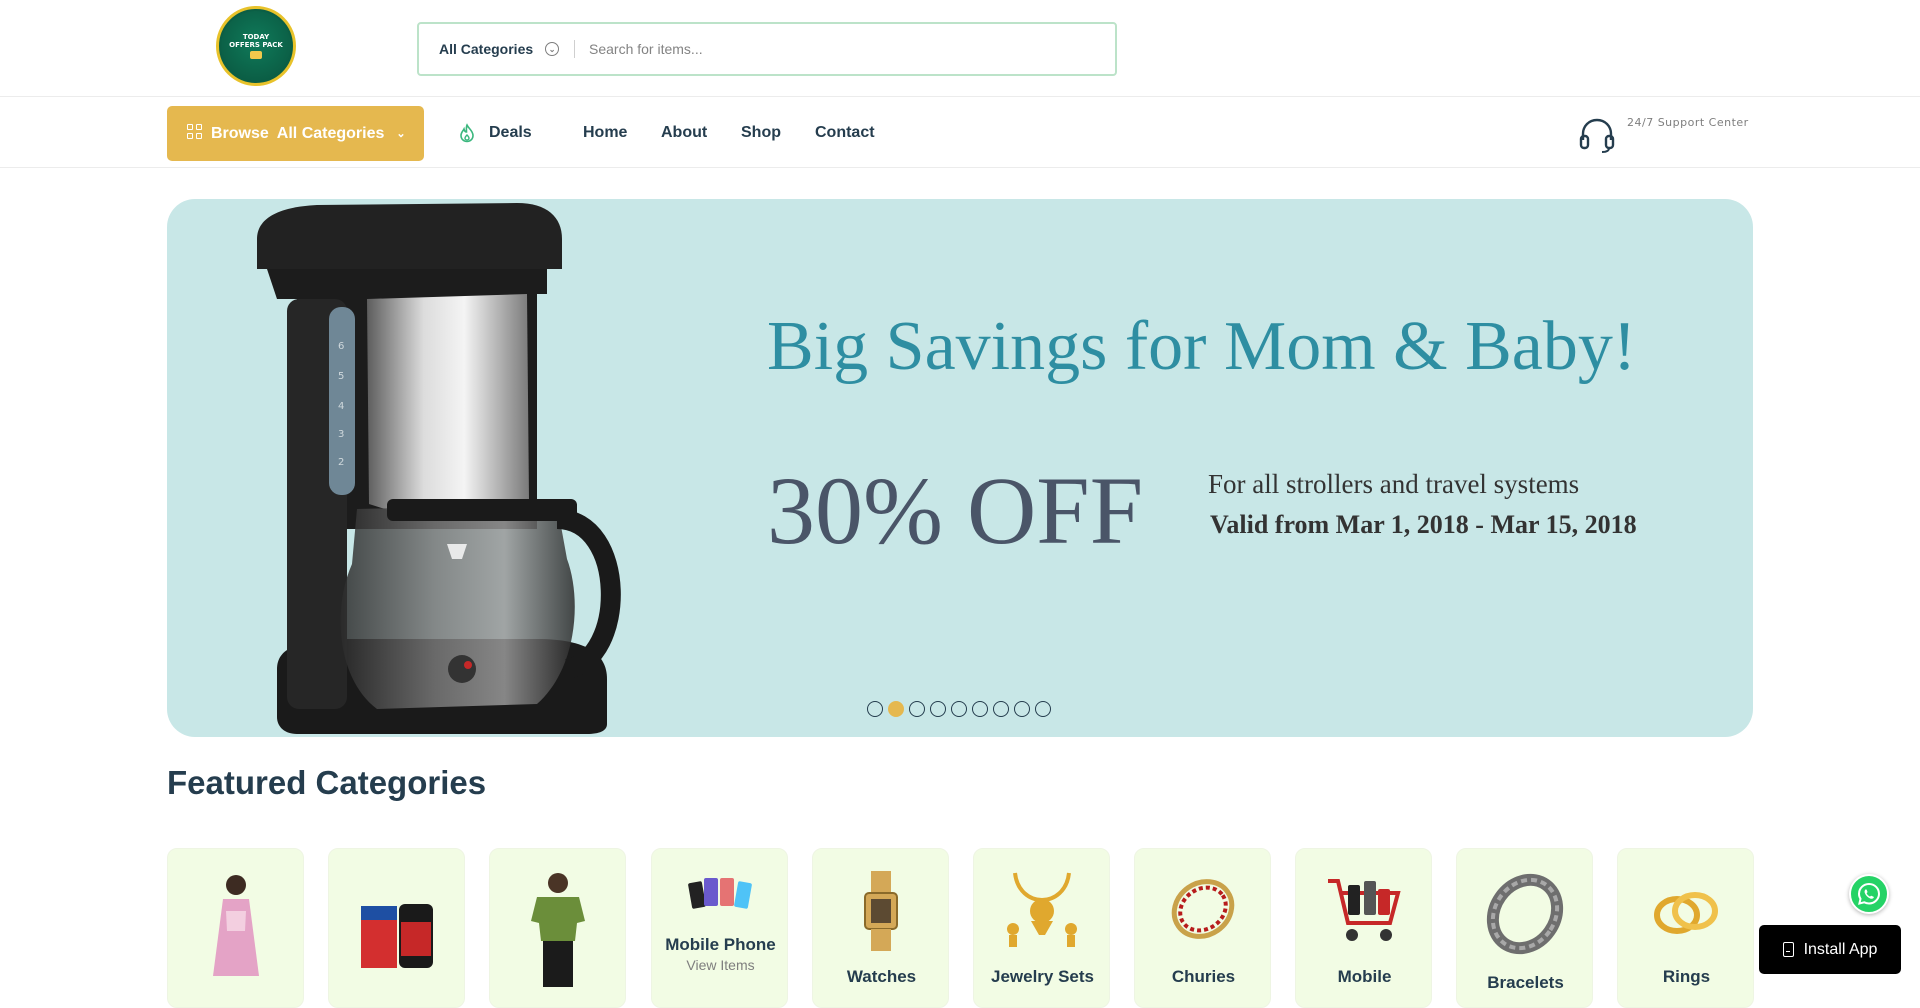 This screenshot has width=1920, height=1008. Describe the element at coordinates (1525, 982) in the screenshot. I see `category-name: Bracelets` at that location.